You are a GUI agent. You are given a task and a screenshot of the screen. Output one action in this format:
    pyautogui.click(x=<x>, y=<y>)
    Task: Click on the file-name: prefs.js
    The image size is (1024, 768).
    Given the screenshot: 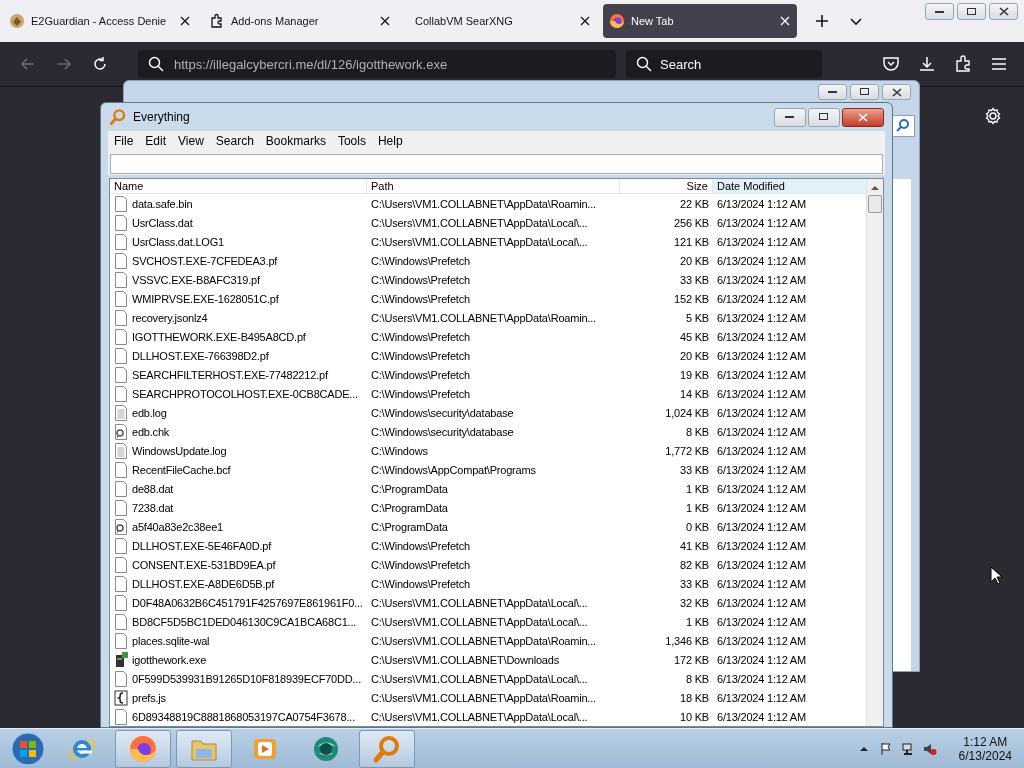 What is the action you would take?
    pyautogui.click(x=149, y=697)
    